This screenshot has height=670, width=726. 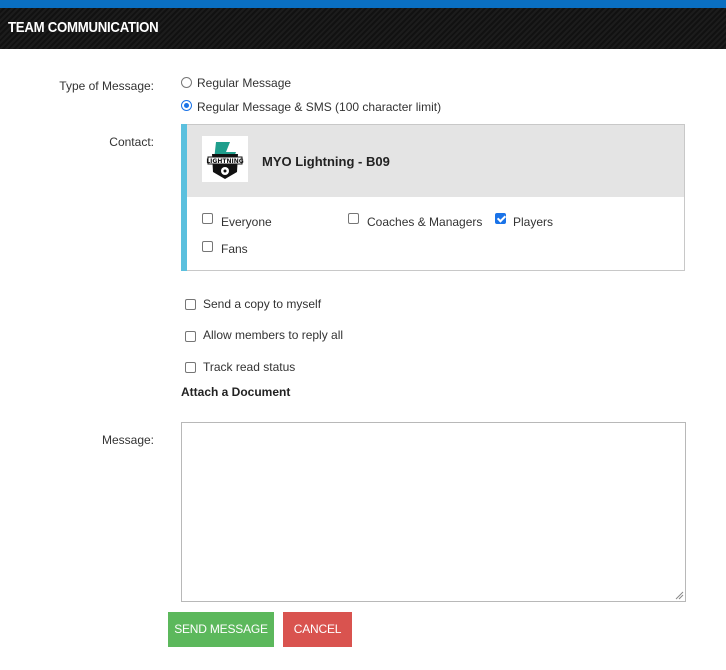 What do you see at coordinates (533, 222) in the screenshot?
I see `checkbox-players-label: Players` at bounding box center [533, 222].